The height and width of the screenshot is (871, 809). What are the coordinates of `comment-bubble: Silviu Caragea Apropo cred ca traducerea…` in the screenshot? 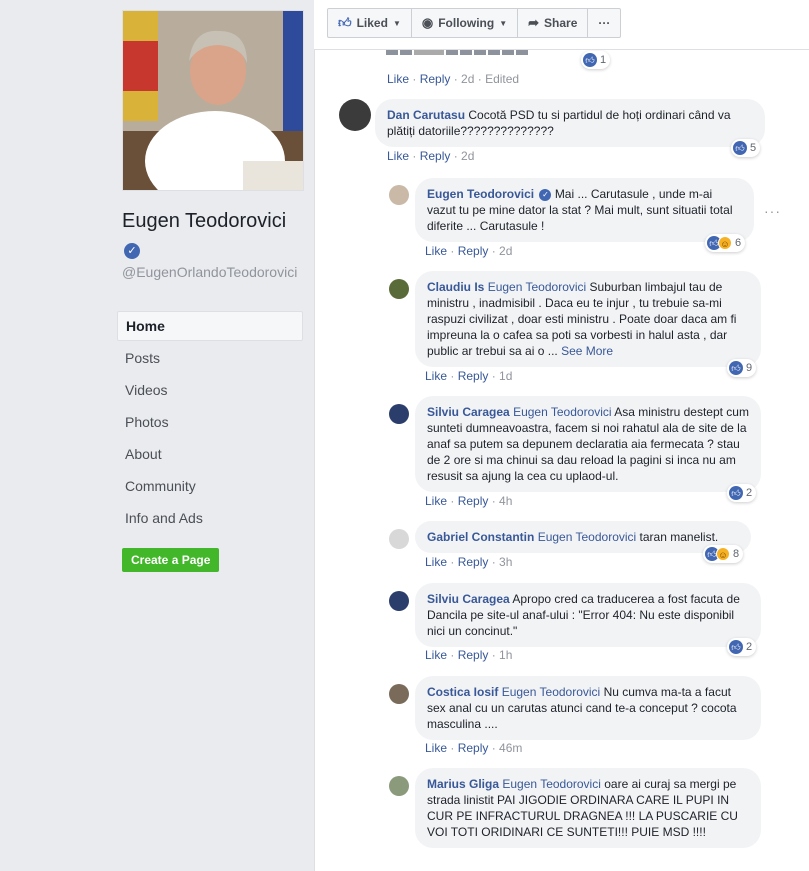 It's located at (588, 615).